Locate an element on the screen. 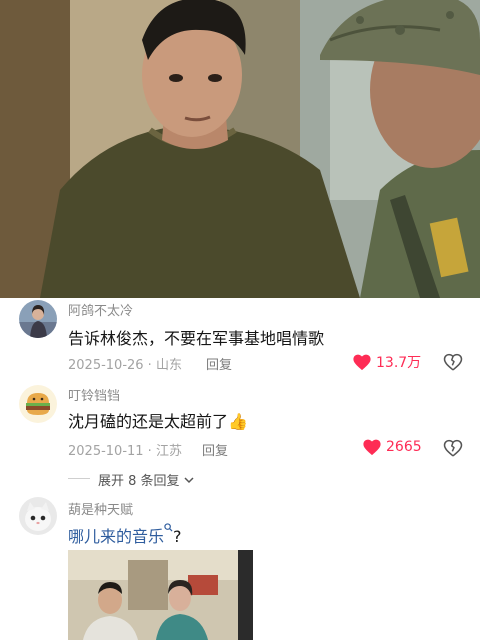 The height and width of the screenshot is (640, 480). comment-image is located at coordinates (160, 595).